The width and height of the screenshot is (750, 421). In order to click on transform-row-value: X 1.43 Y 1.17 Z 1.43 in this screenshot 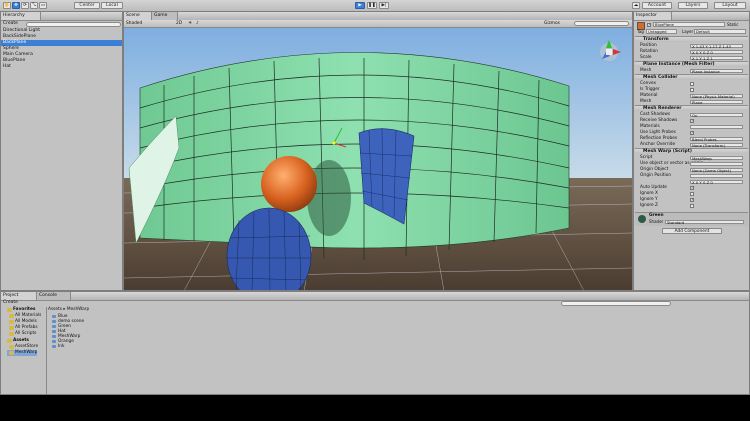, I will do `click(716, 46)`.